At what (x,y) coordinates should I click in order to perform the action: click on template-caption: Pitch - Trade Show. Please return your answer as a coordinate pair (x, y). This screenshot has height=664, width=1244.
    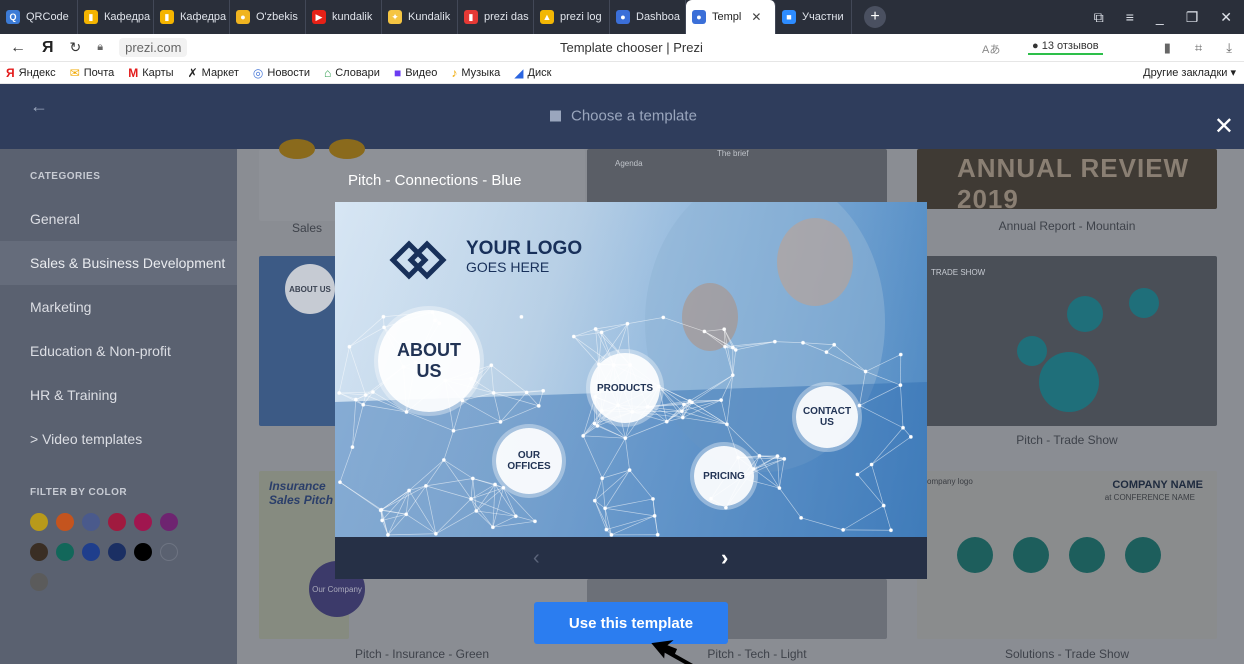
    Looking at the image, I should click on (1067, 440).